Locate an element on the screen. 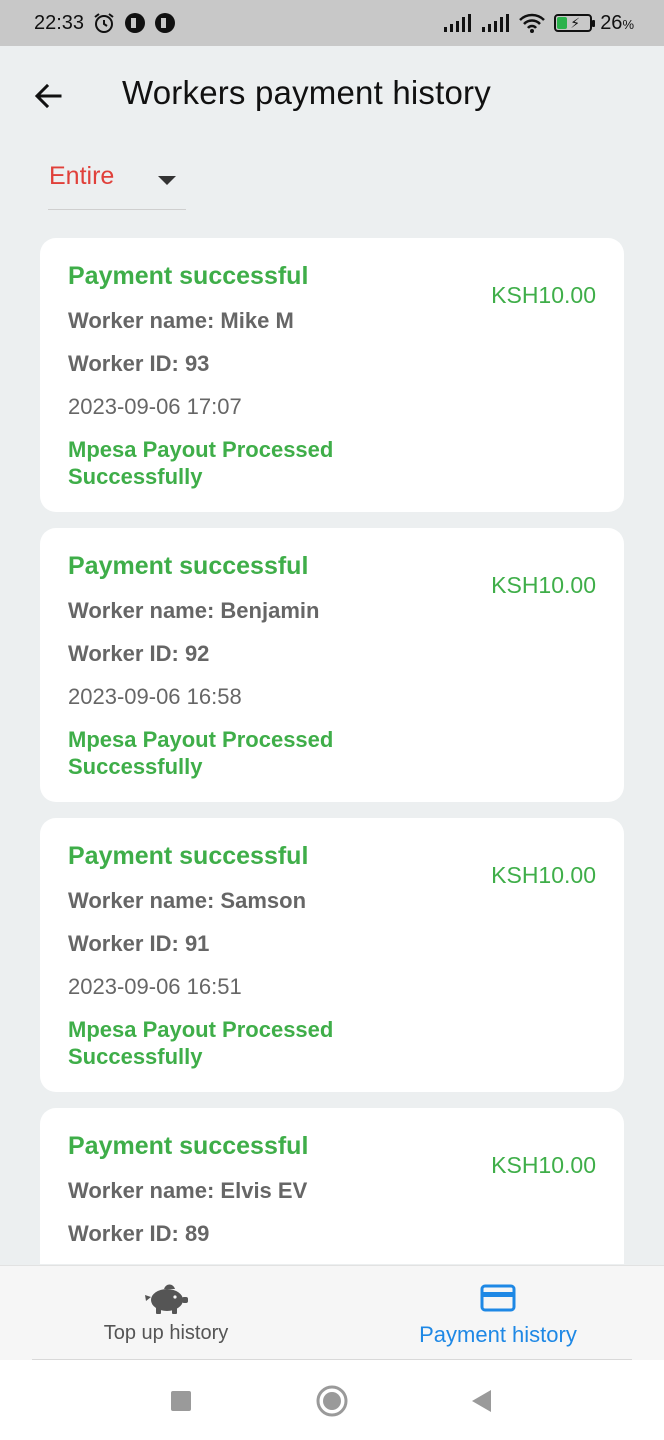  worker-id: Worker ID: 91 is located at coordinates (139, 943).